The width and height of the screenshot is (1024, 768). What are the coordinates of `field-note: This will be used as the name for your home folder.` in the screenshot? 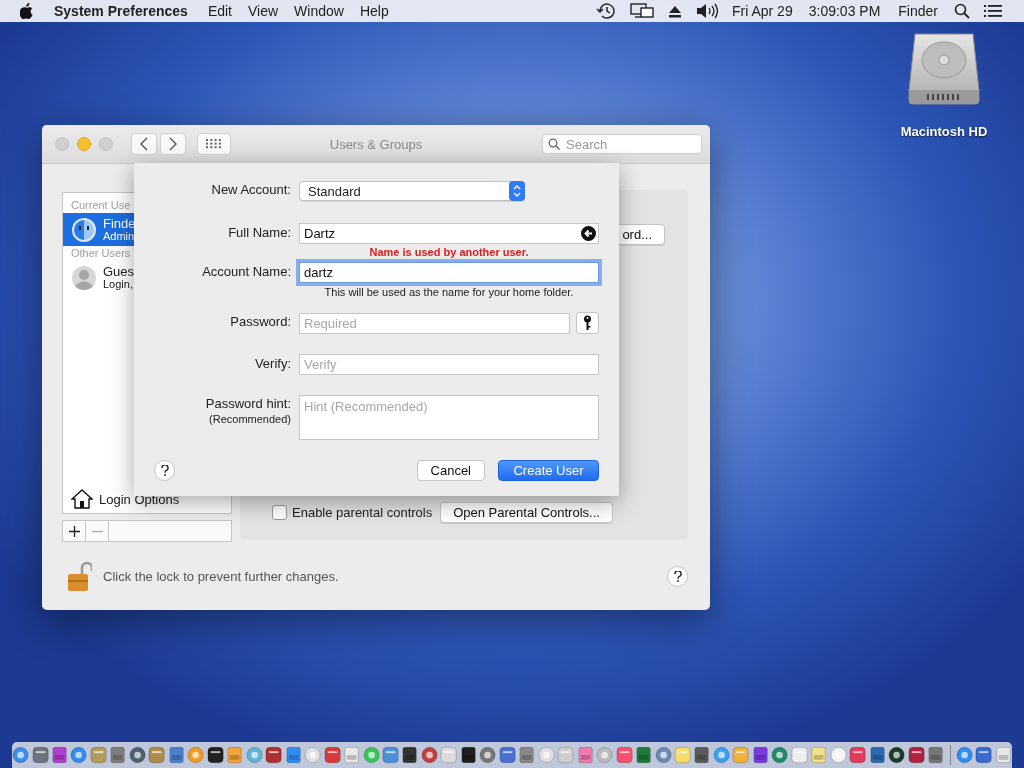 It's located at (449, 292).